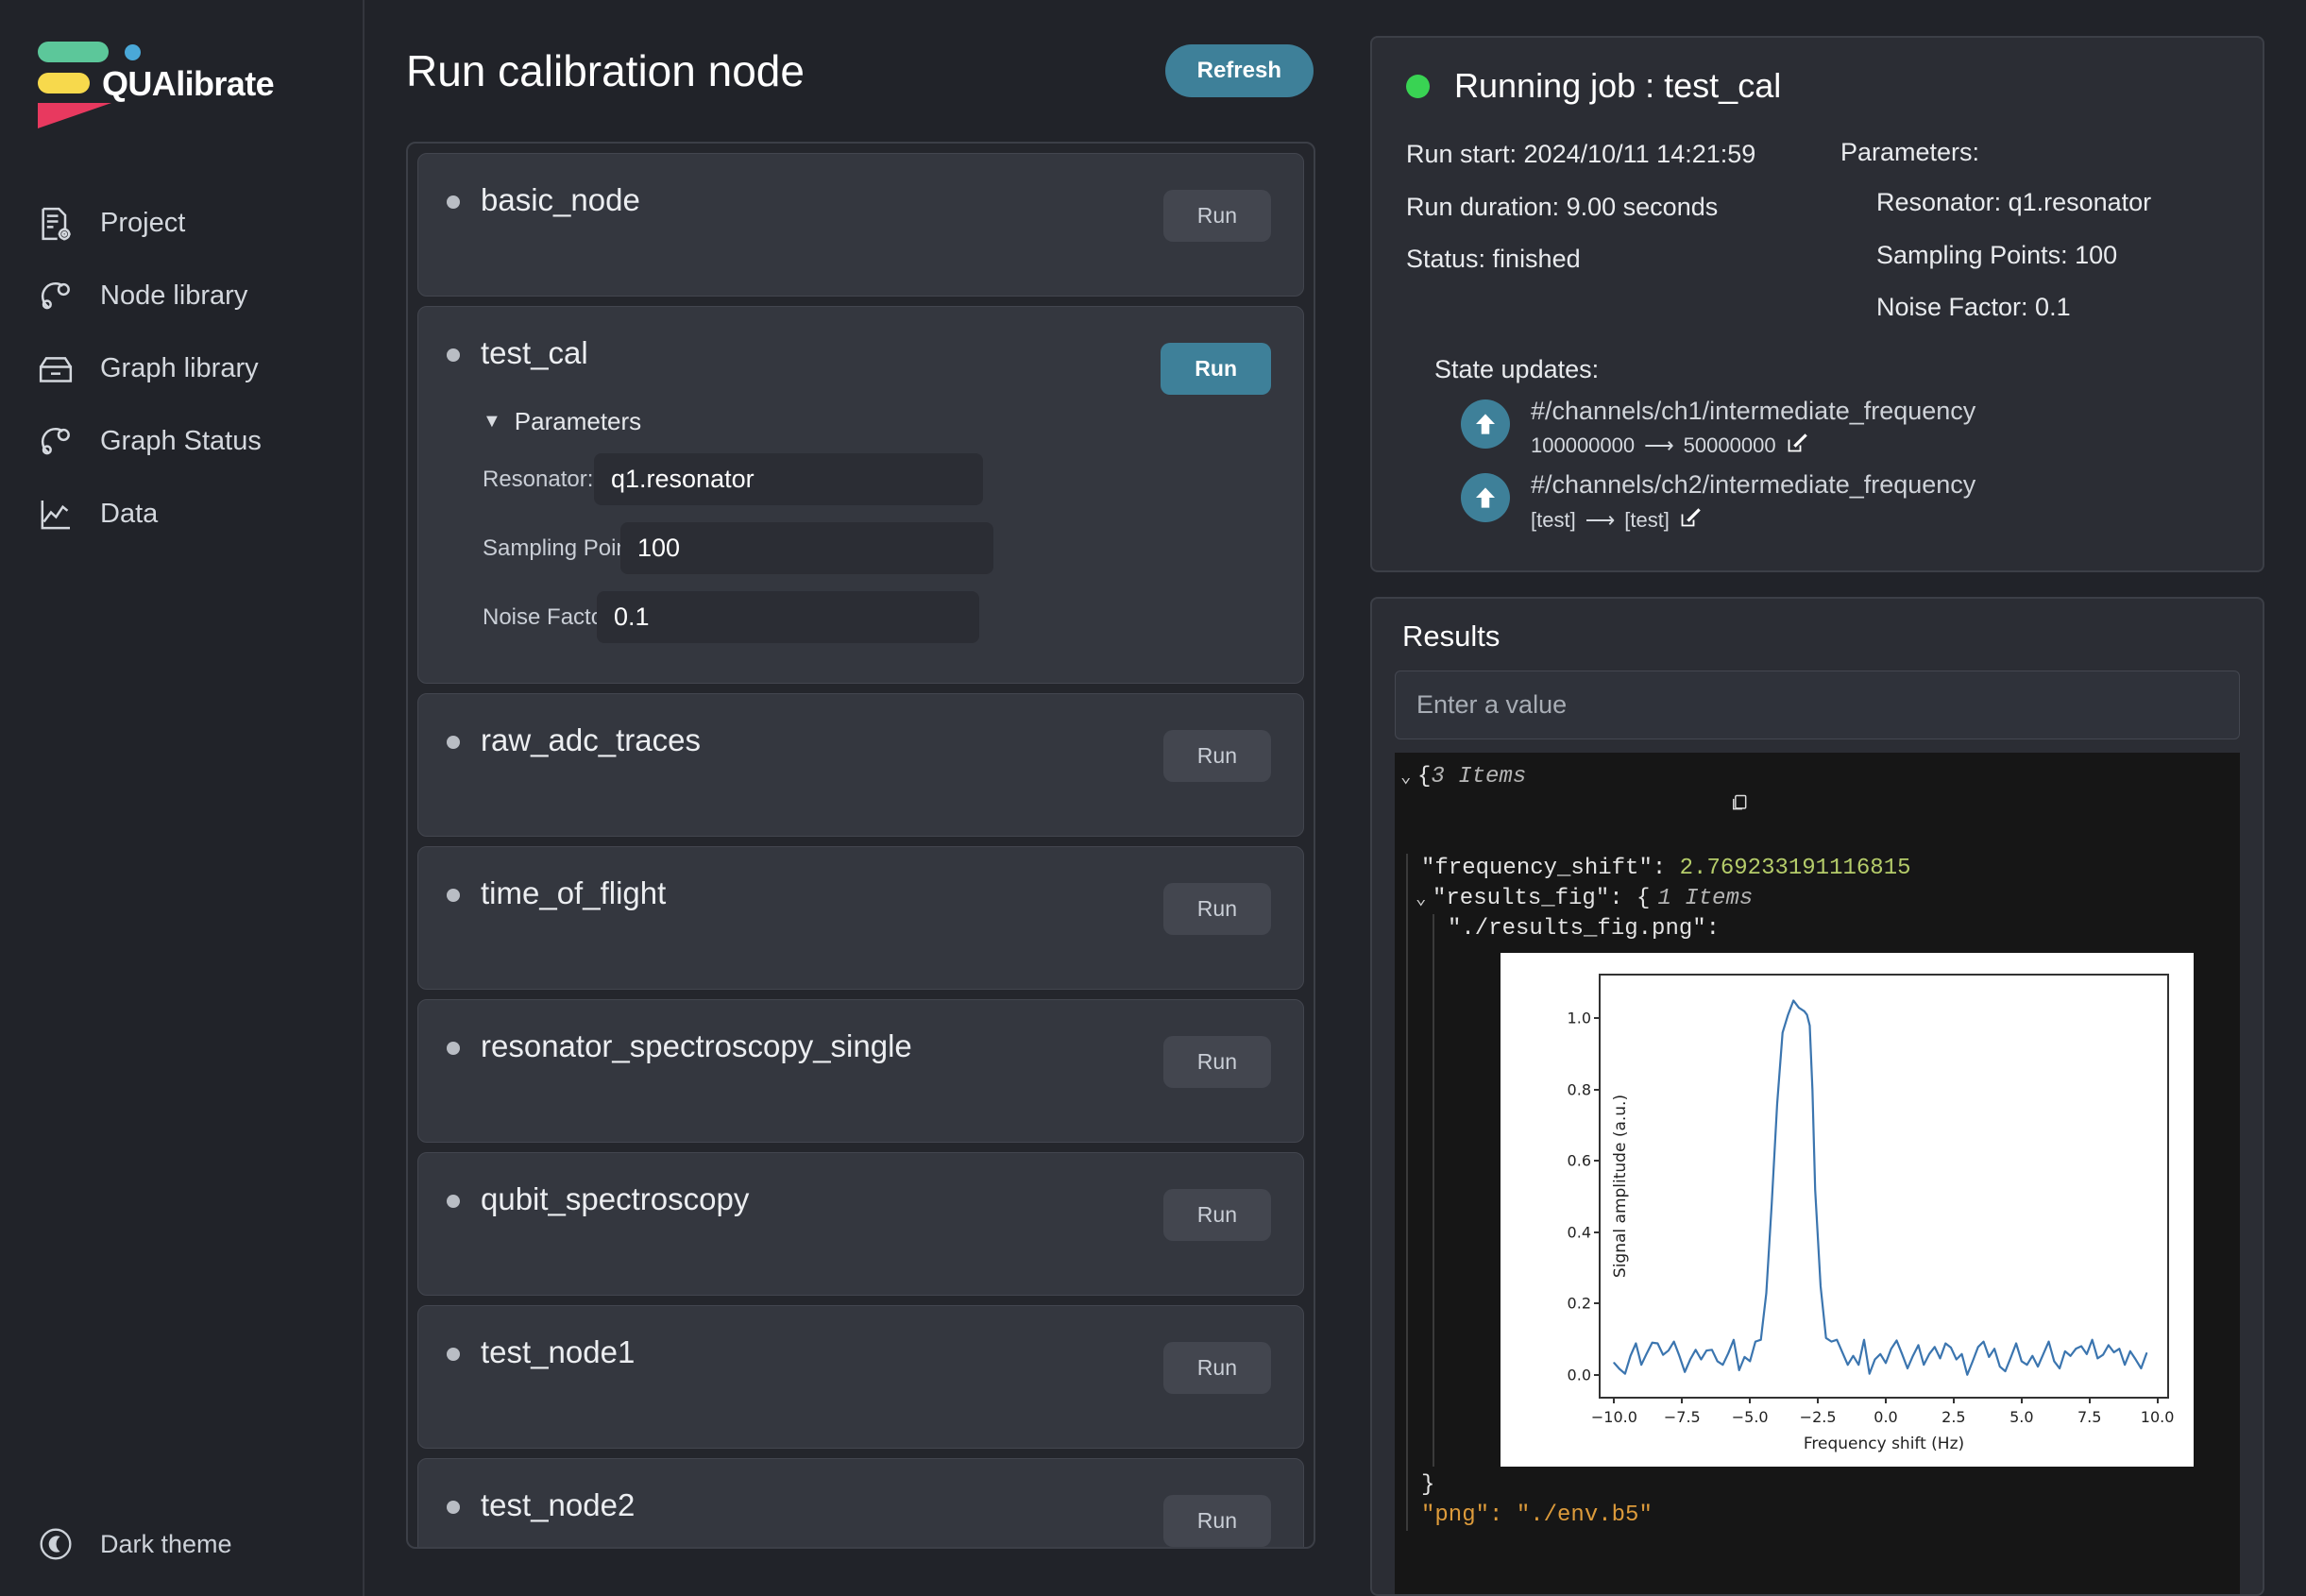 This screenshot has width=2306, height=1596. Describe the element at coordinates (1953, 1417) in the screenshot. I see `plot-xtick-label: 2.5` at that location.